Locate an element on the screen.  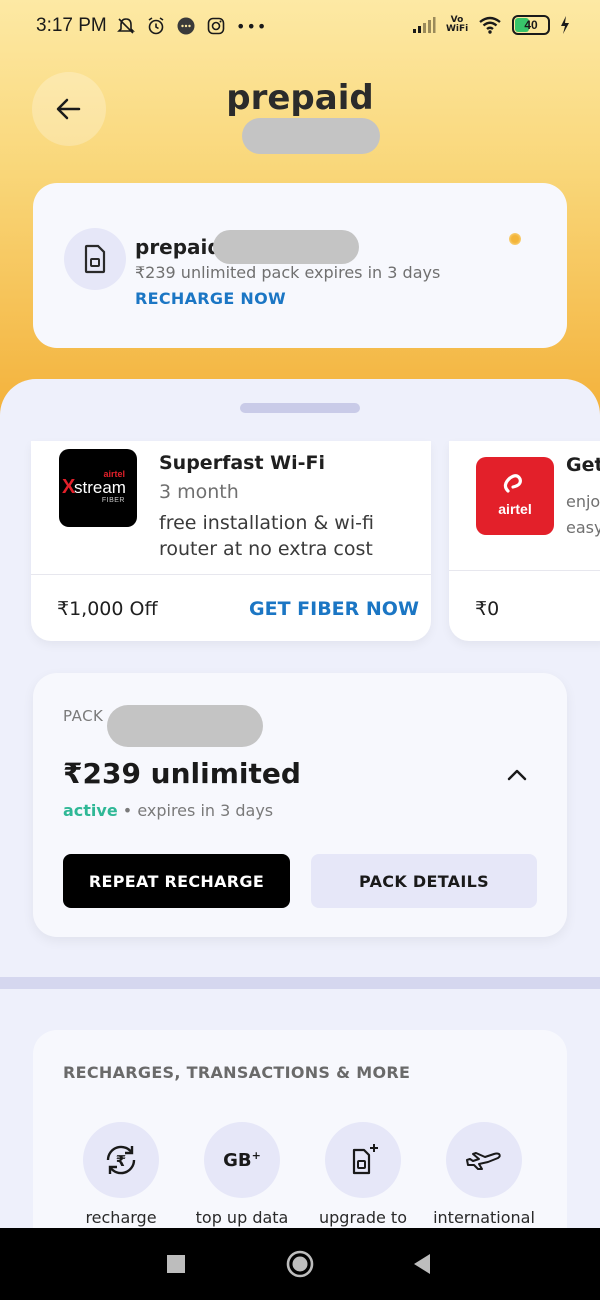
offer-price: ₹0 is located at coordinates (487, 609).